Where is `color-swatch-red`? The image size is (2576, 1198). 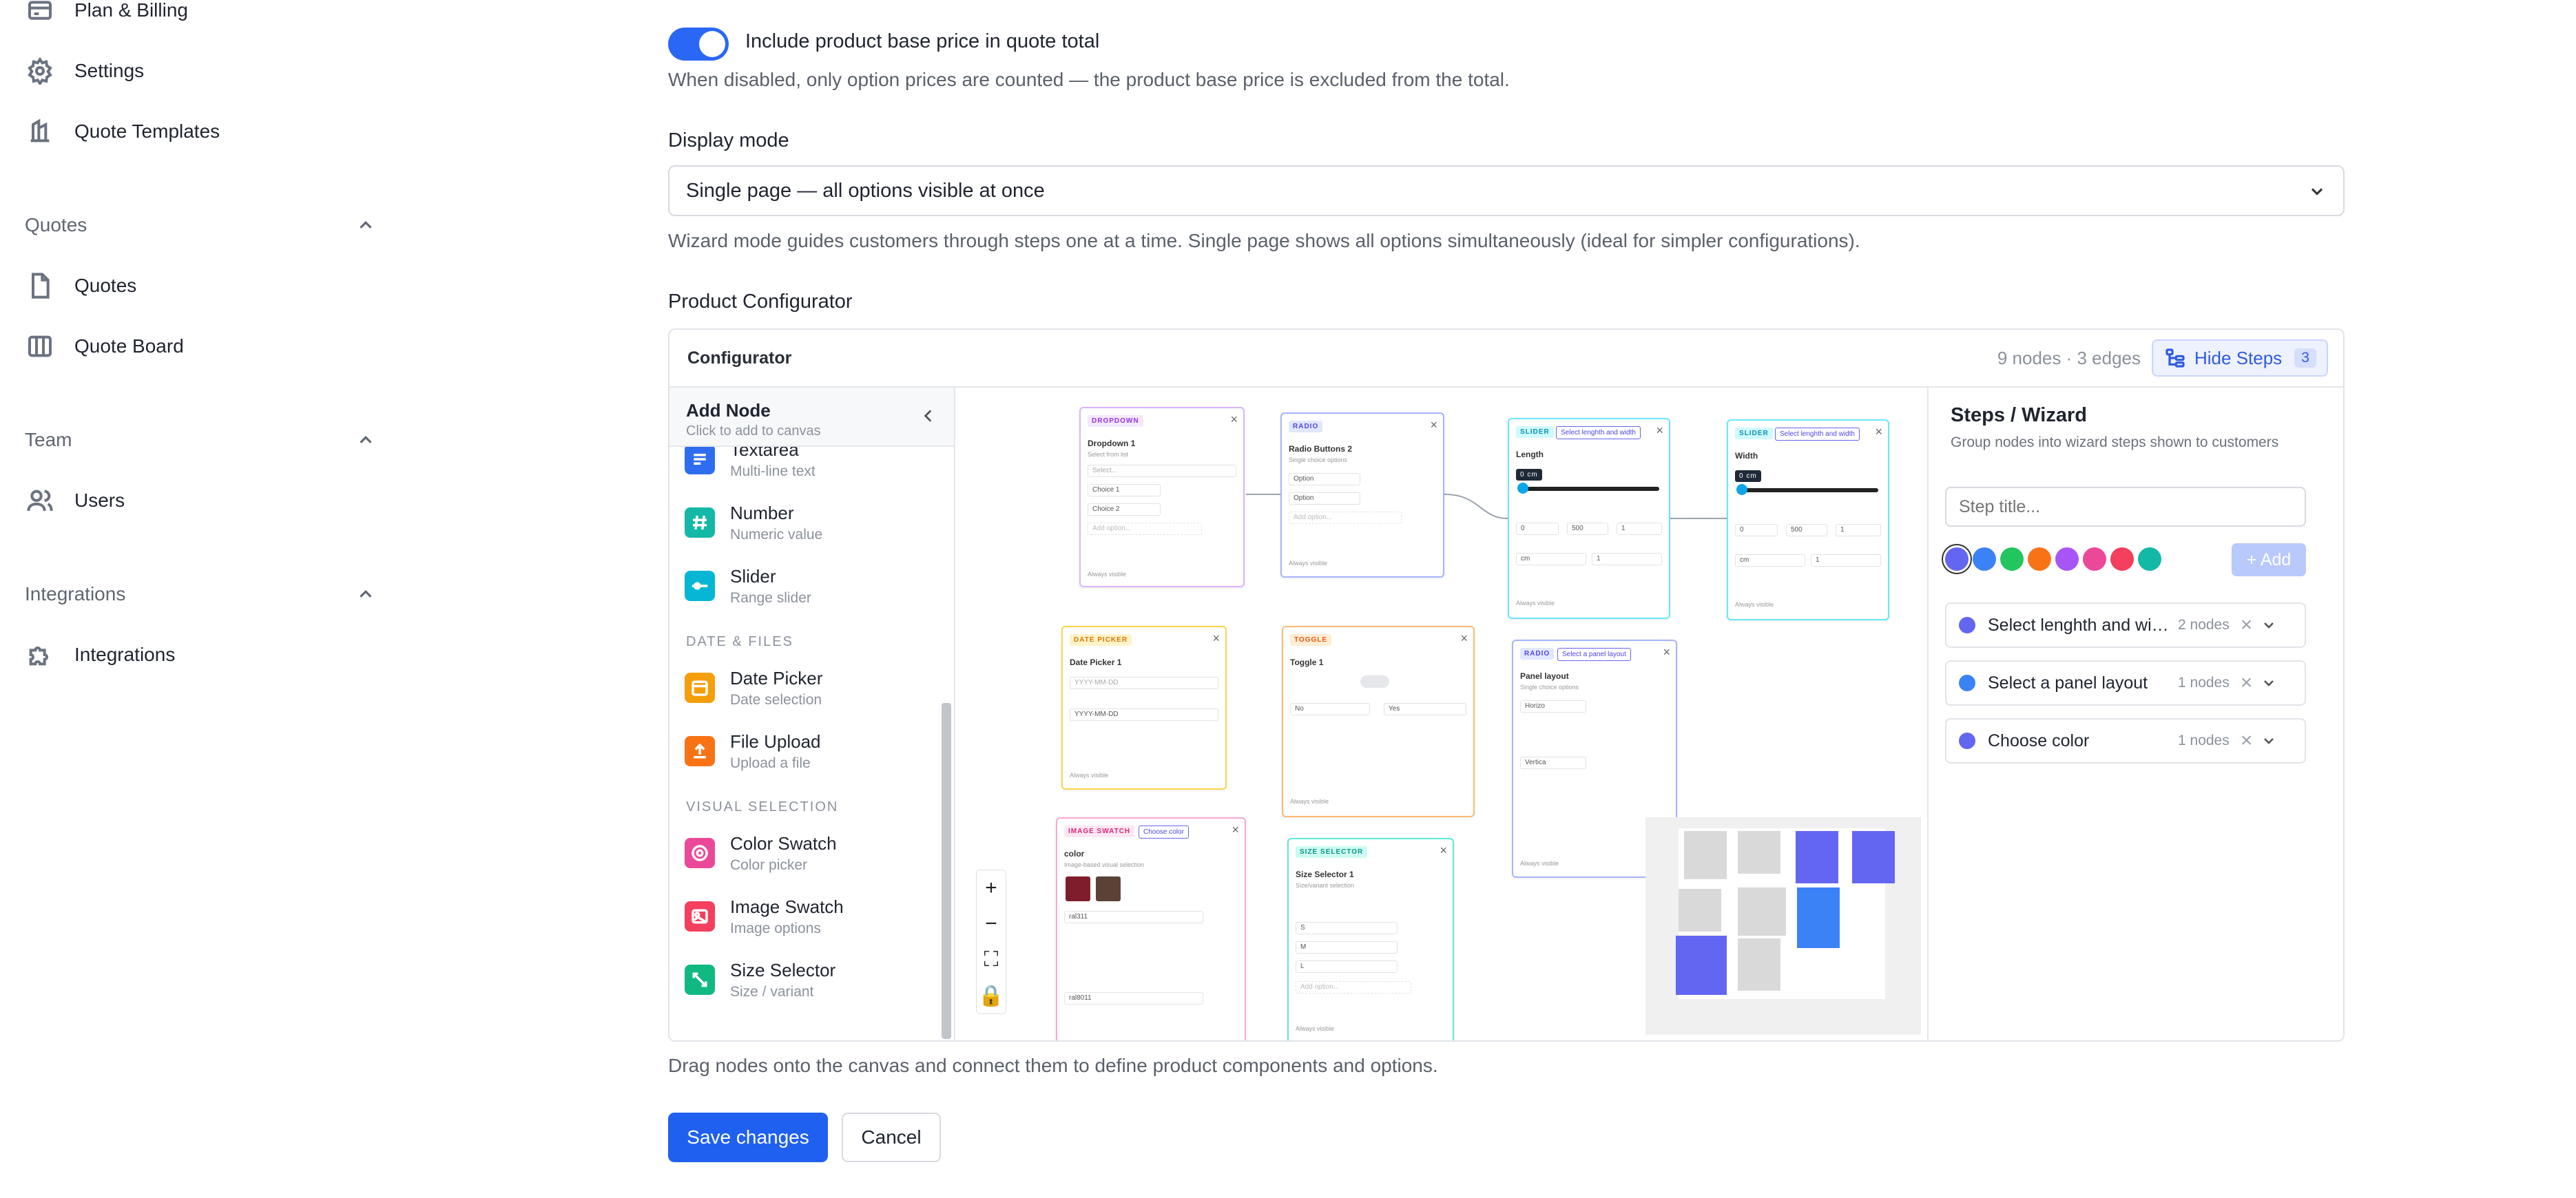 color-swatch-red is located at coordinates (2122, 559).